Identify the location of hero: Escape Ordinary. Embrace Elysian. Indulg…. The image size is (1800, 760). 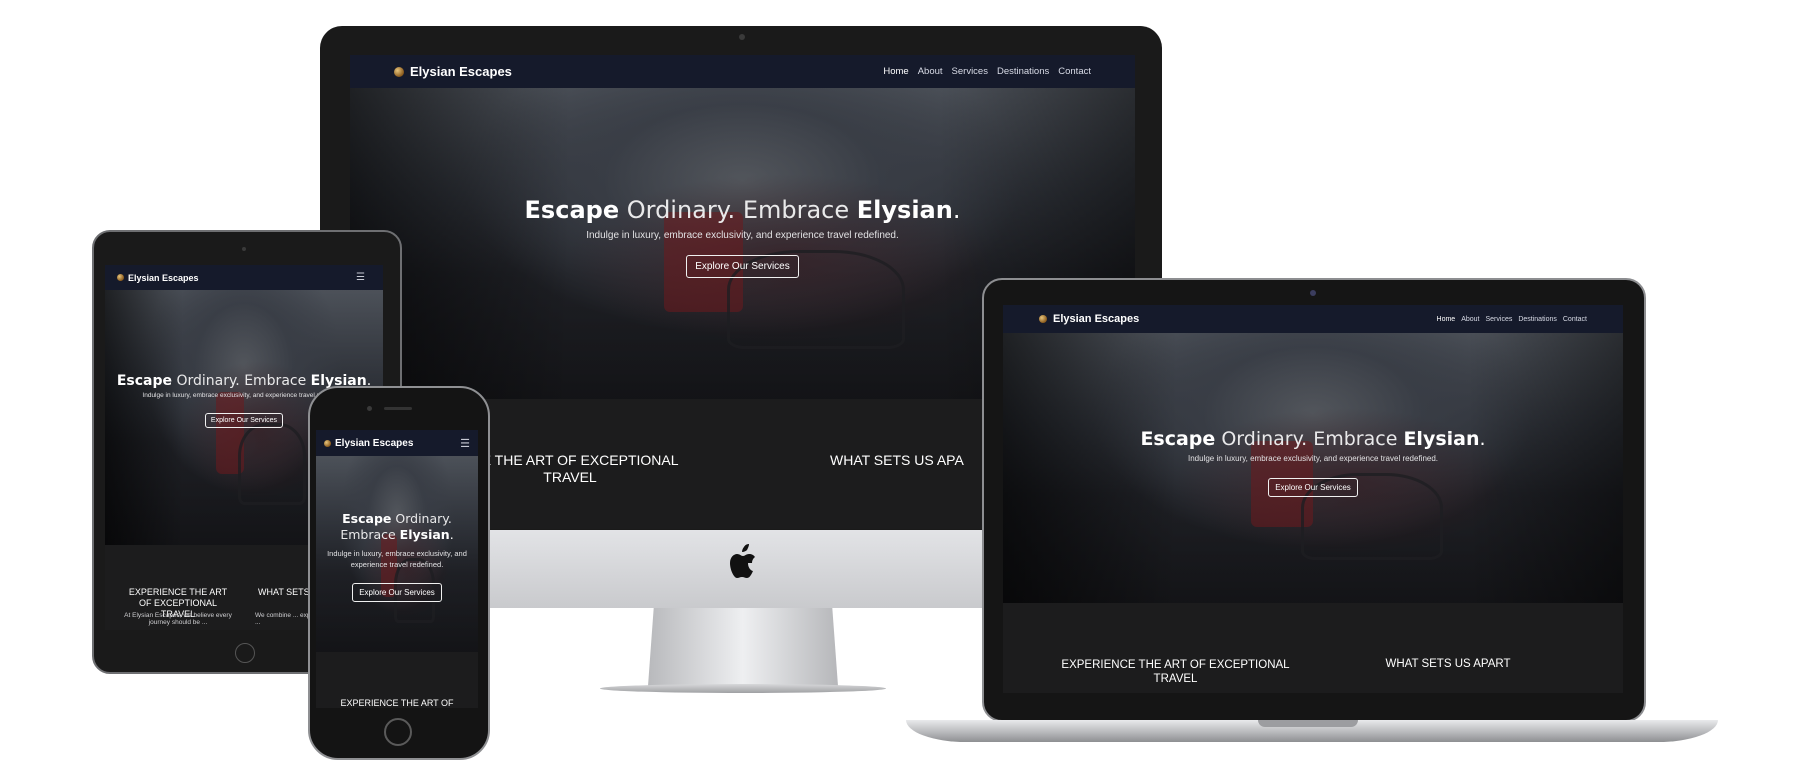
(1313, 468).